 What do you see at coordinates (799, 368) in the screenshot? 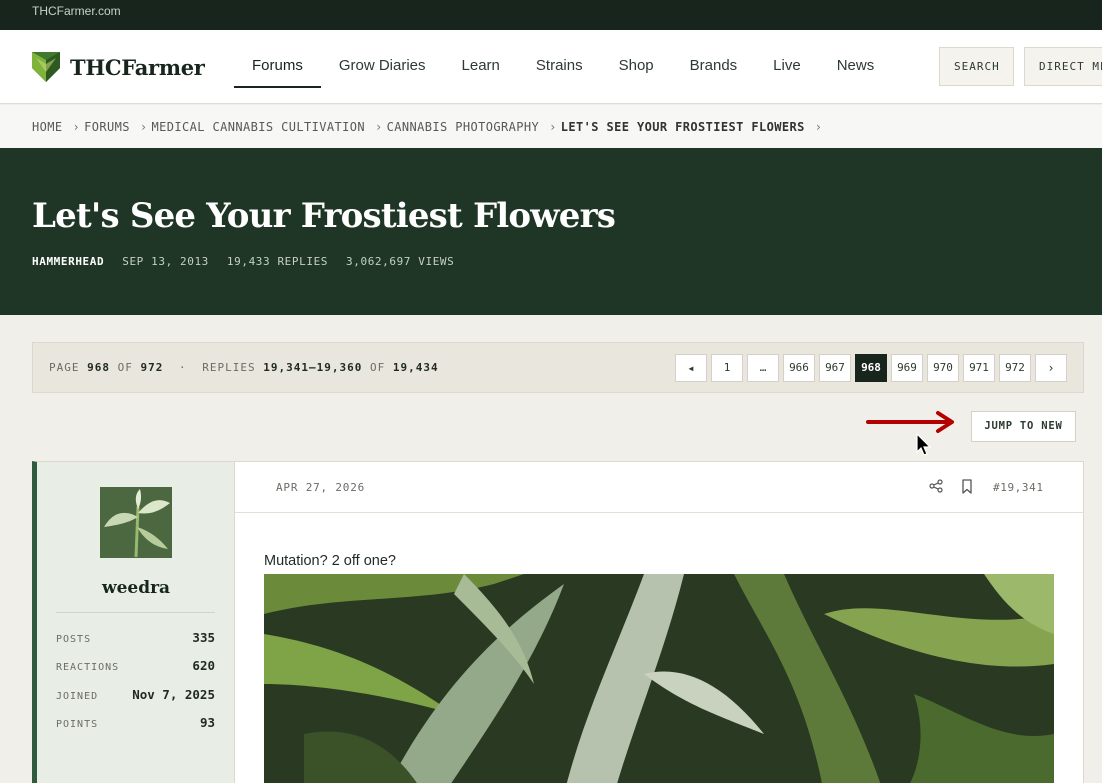
I see `page-link: 966` at bounding box center [799, 368].